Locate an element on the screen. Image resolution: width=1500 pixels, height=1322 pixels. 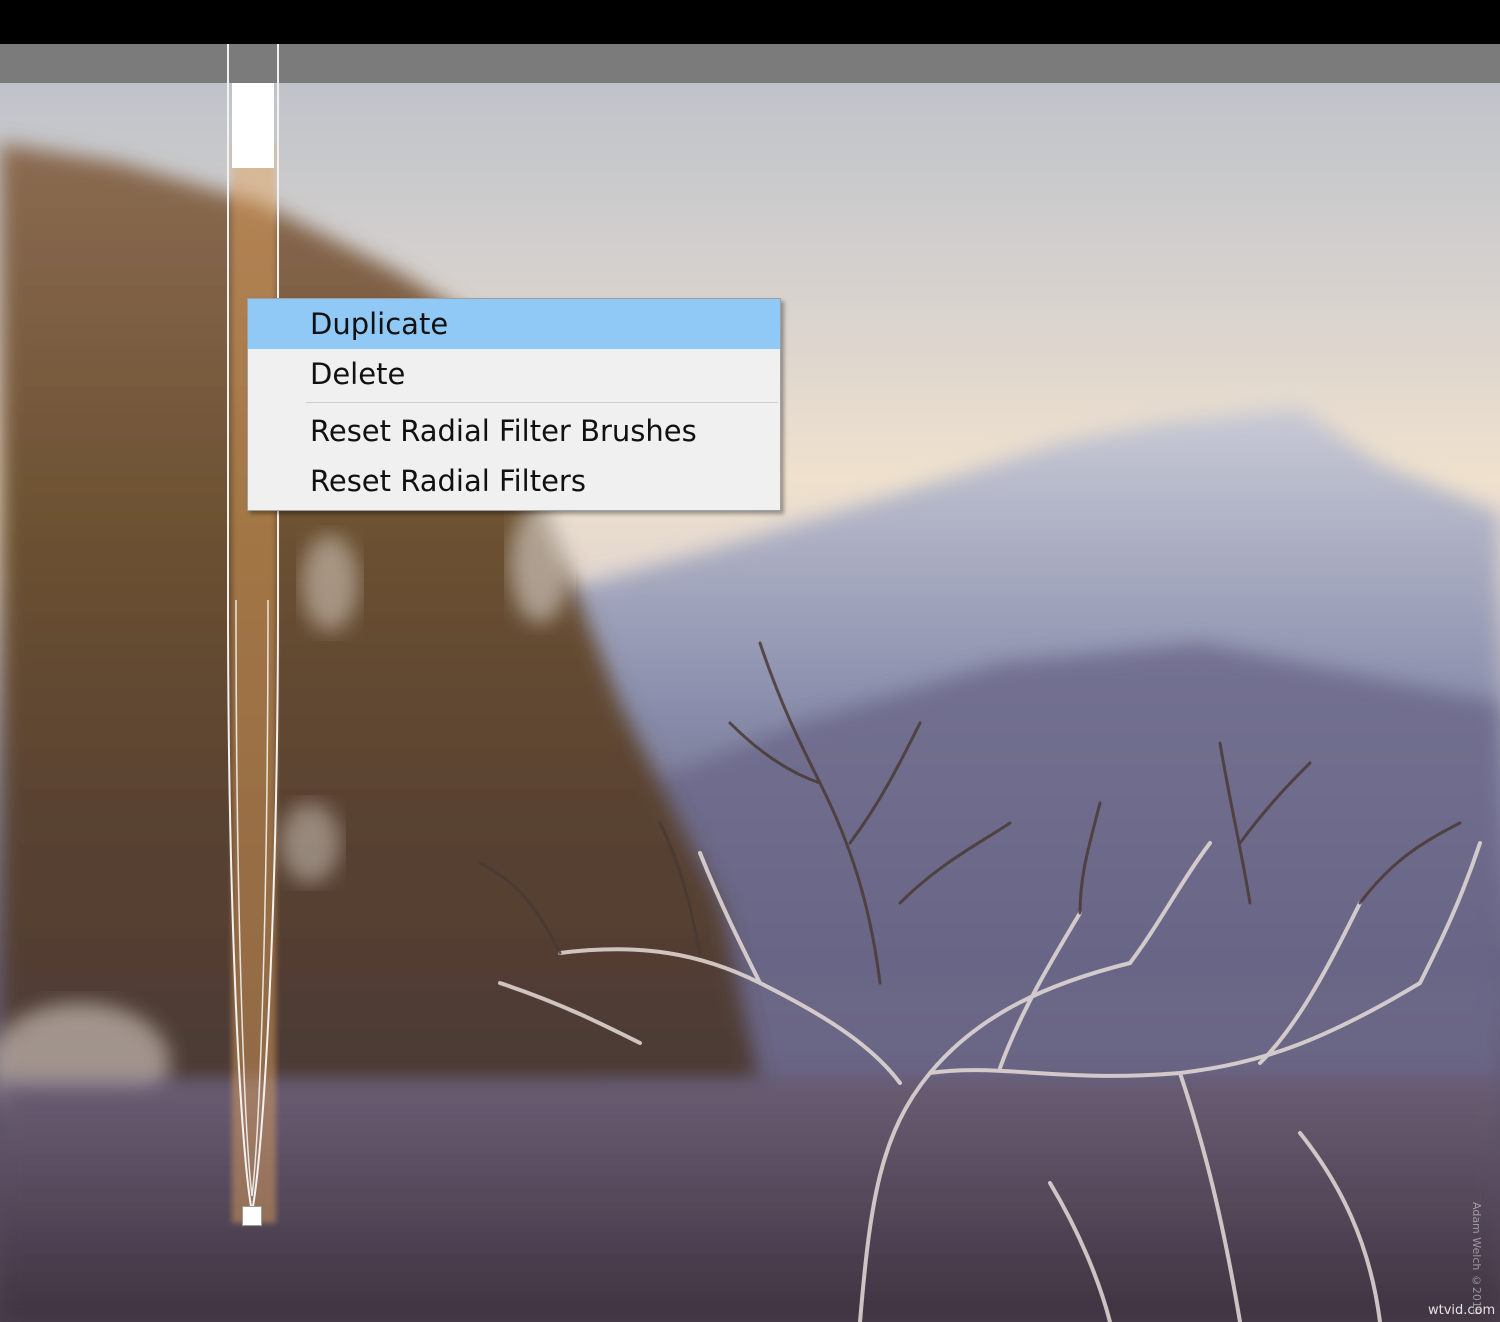
photo-watermark: Adam Welch ©2019 is located at coordinates (1476, 1258).